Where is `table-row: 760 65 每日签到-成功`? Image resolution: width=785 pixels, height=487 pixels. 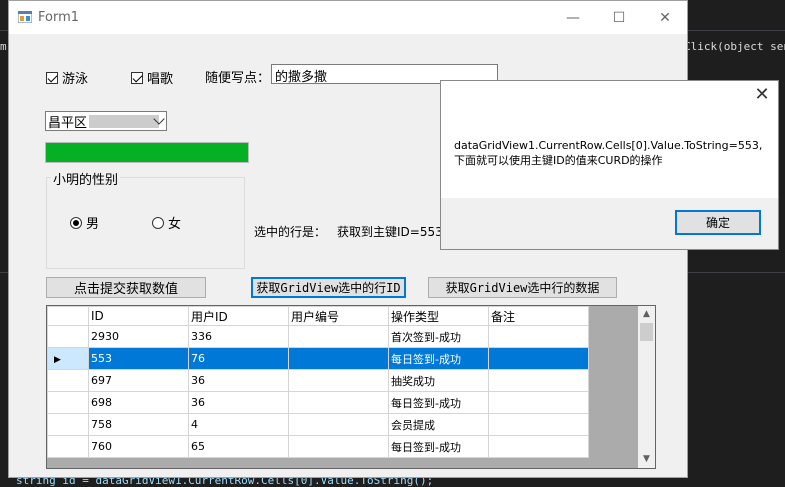
table-row: 760 65 每日签到-成功 is located at coordinates (318, 446).